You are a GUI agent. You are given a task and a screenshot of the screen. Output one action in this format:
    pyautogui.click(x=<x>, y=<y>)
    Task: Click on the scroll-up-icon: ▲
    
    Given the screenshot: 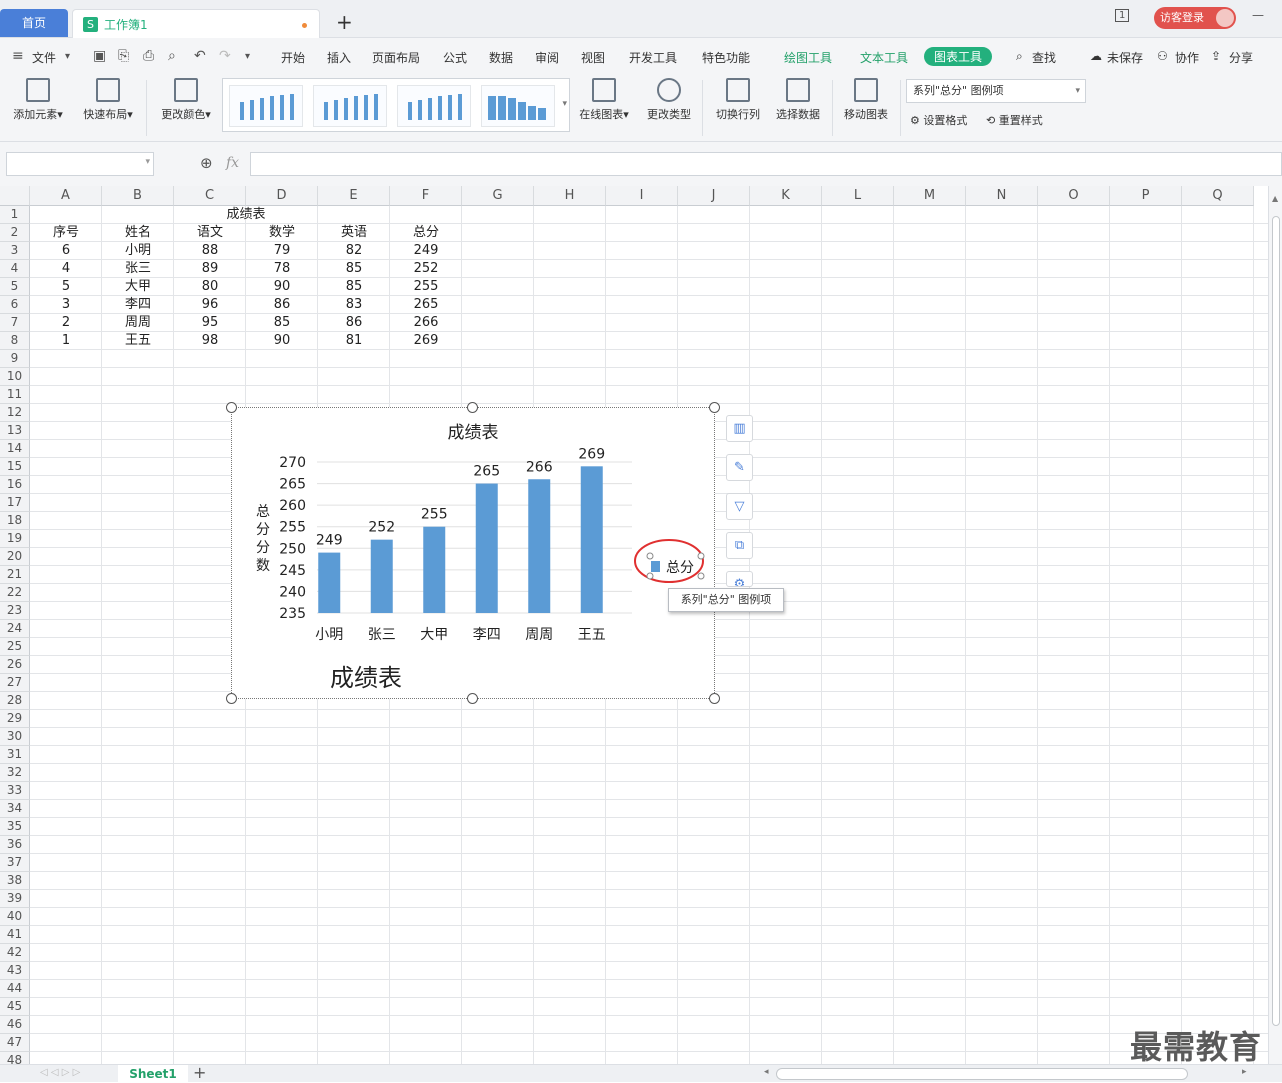 What is the action you would take?
    pyautogui.click(x=1275, y=198)
    